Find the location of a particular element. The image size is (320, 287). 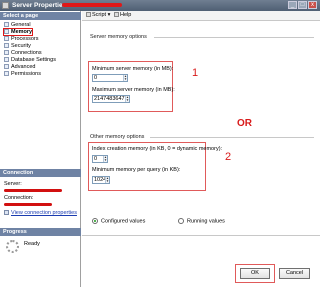

cancel-button: Cancel is located at coordinates (294, 273).